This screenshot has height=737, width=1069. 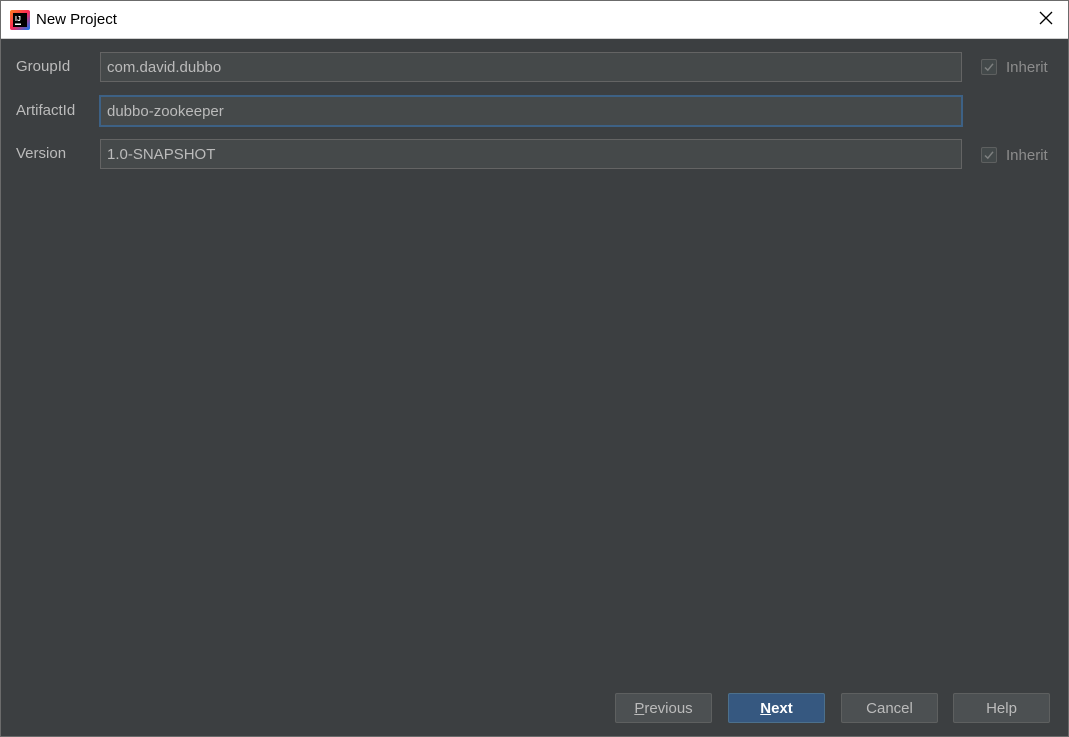 I want to click on version-label: Version, so click(x=41, y=153).